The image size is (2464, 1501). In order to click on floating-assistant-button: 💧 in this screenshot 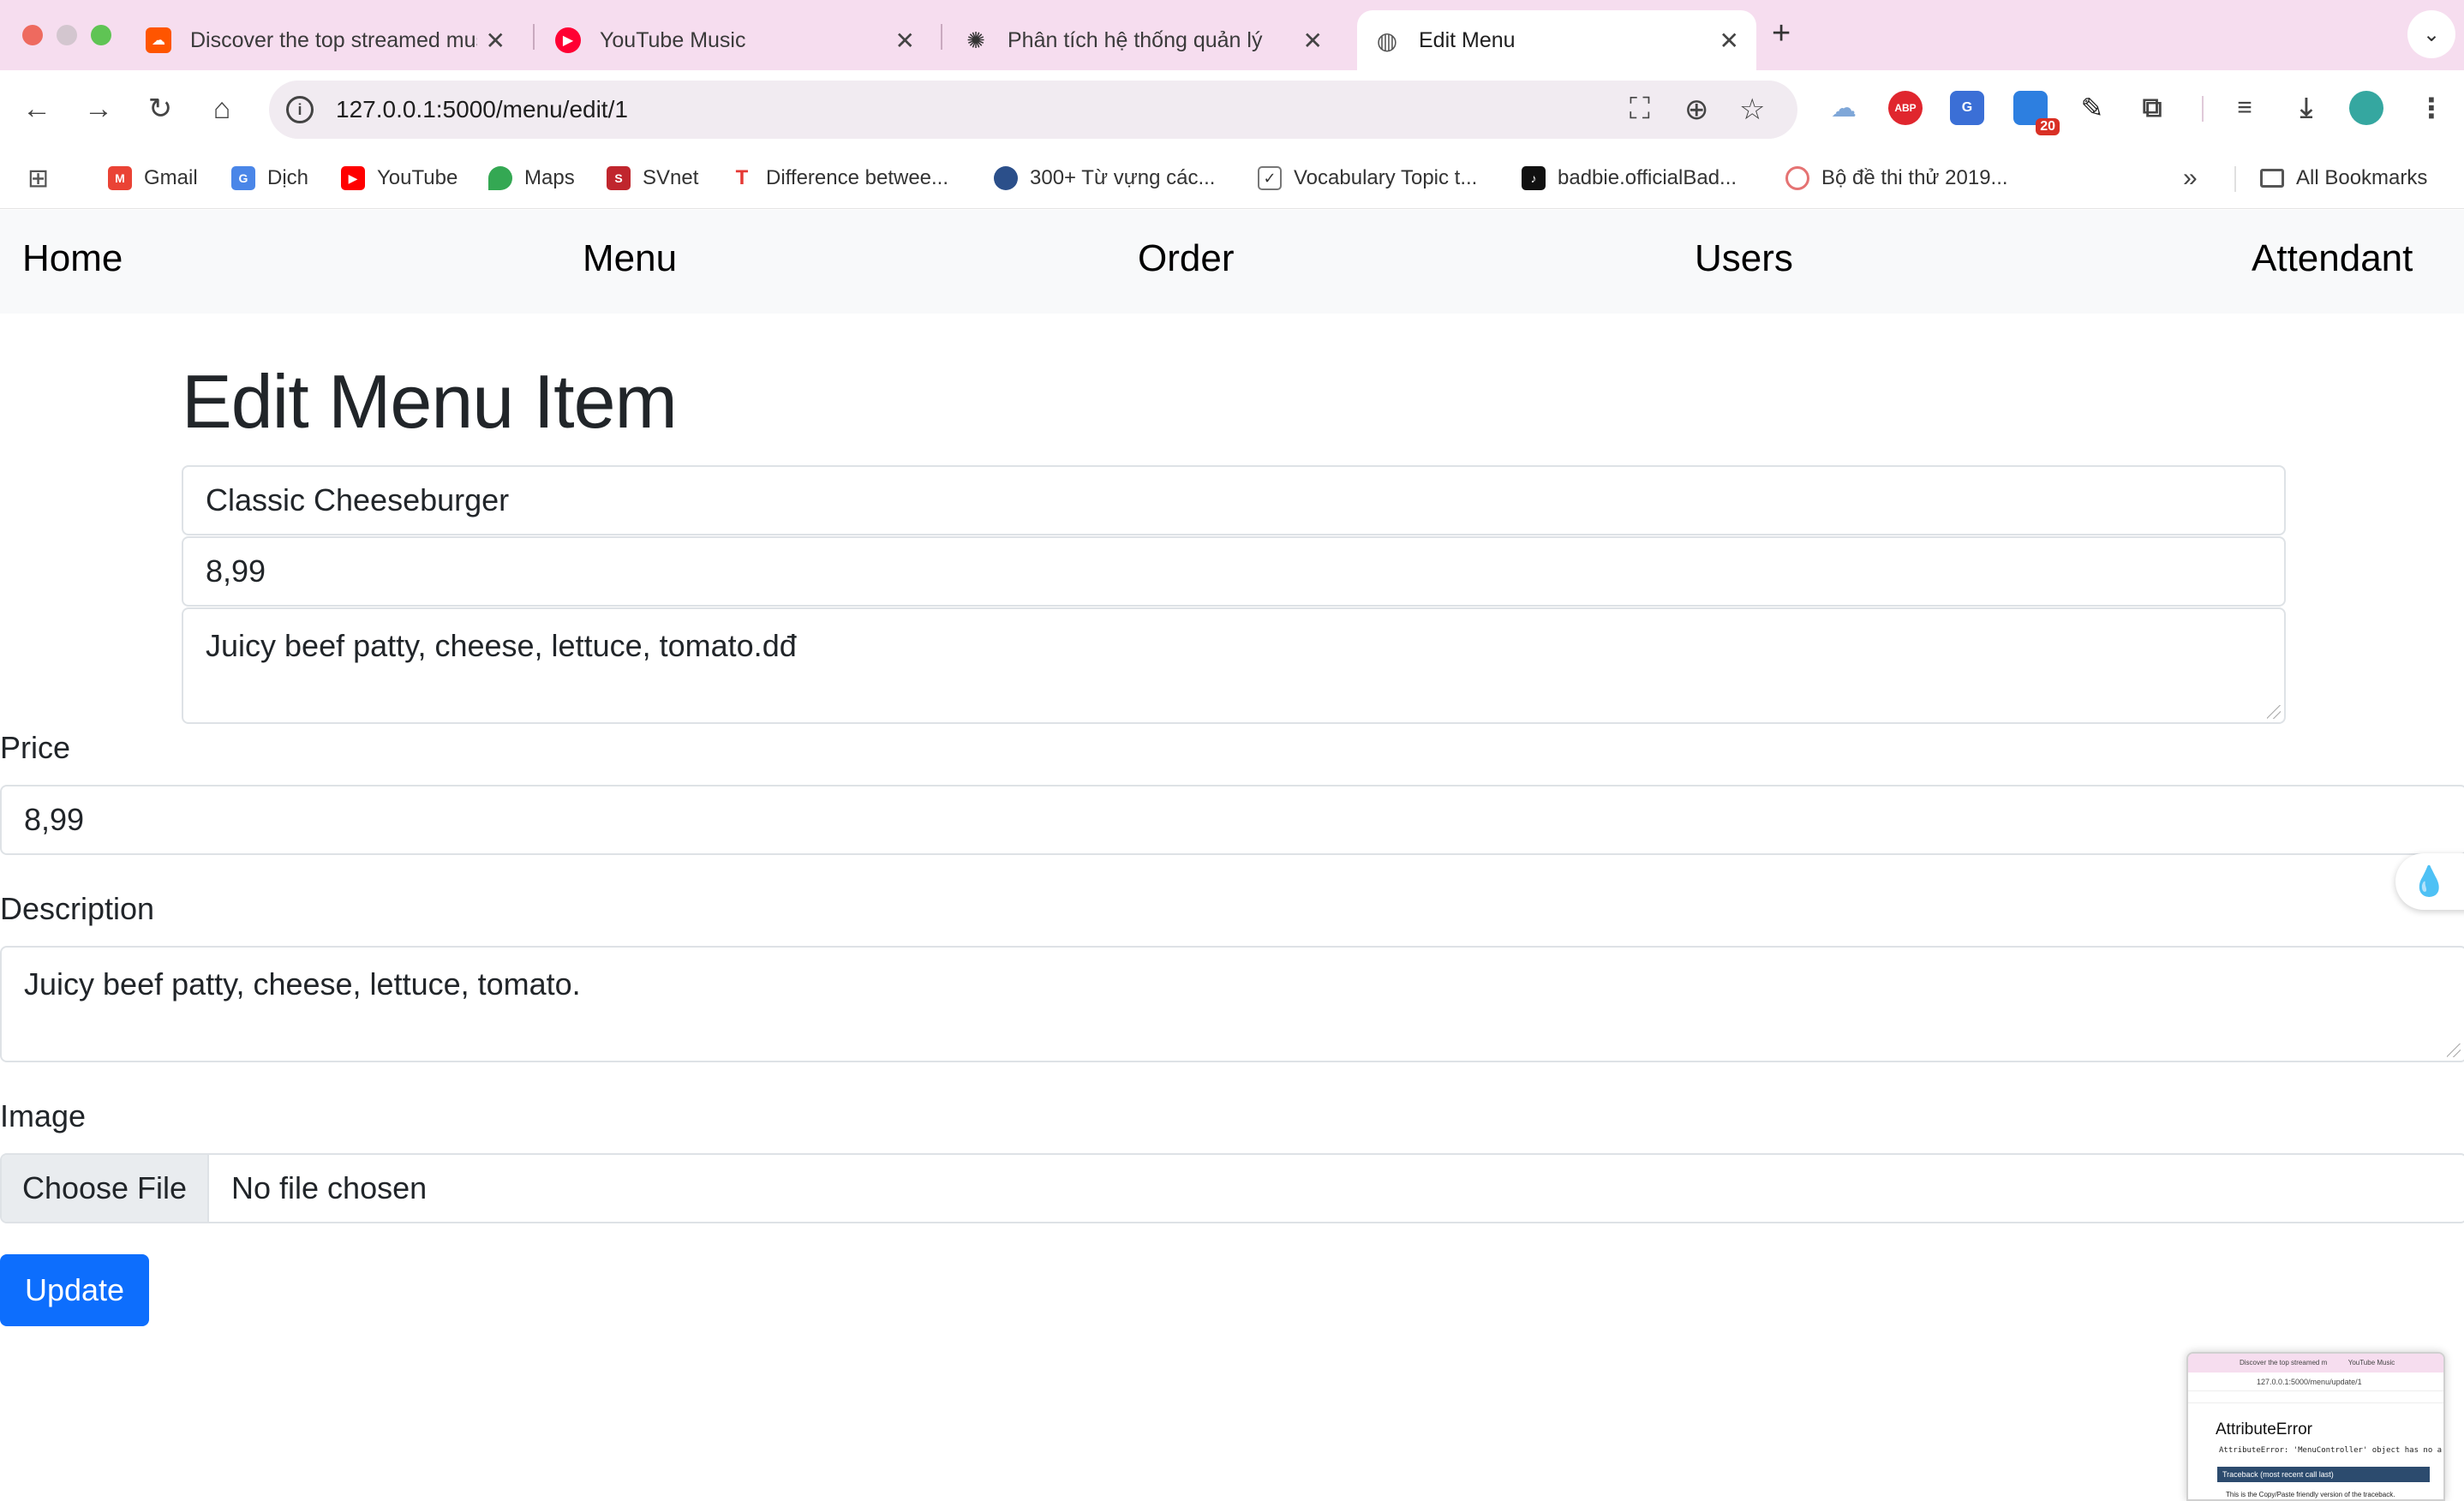, I will do `click(2429, 881)`.